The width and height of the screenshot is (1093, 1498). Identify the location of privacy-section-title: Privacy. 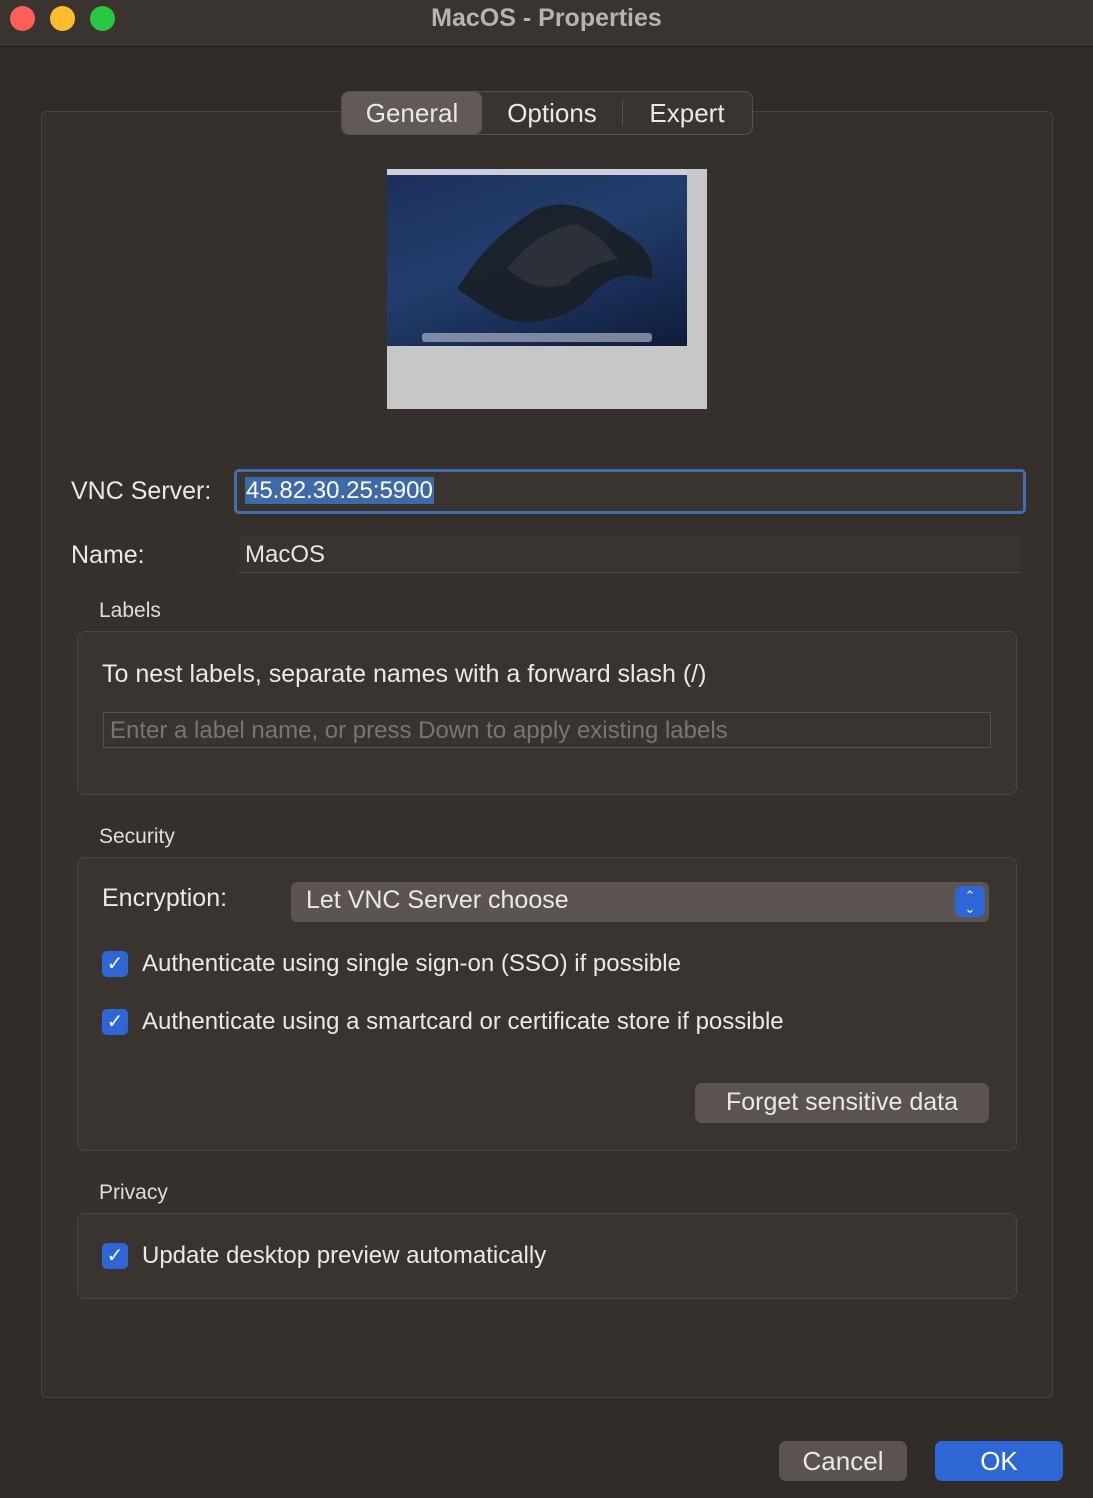
(133, 1192).